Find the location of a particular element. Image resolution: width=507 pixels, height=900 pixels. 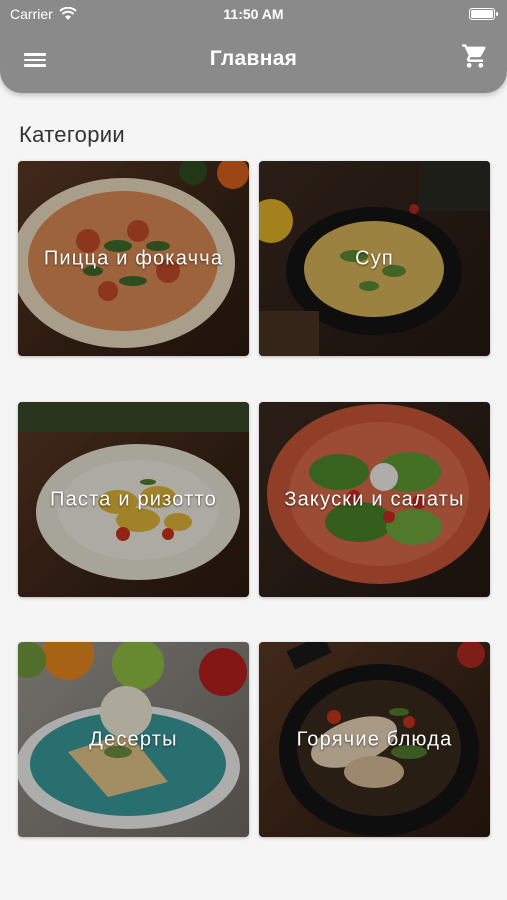

shopping-cart-icon is located at coordinates (475, 56).